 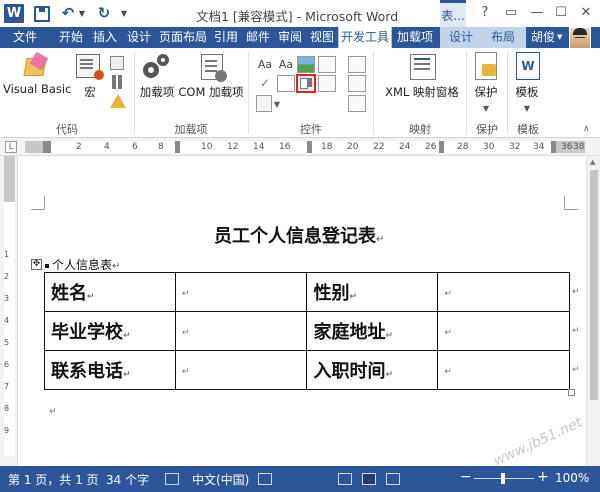 I want to click on tab-home: 开始, so click(x=71, y=37).